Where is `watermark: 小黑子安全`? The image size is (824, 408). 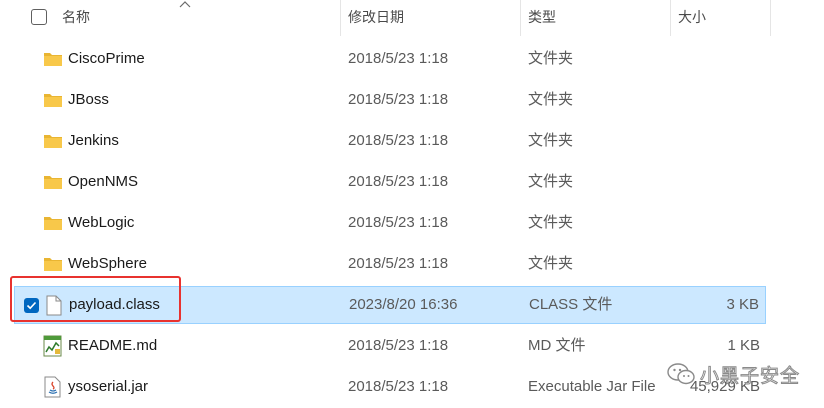
watermark: 小黑子安全 is located at coordinates (733, 374).